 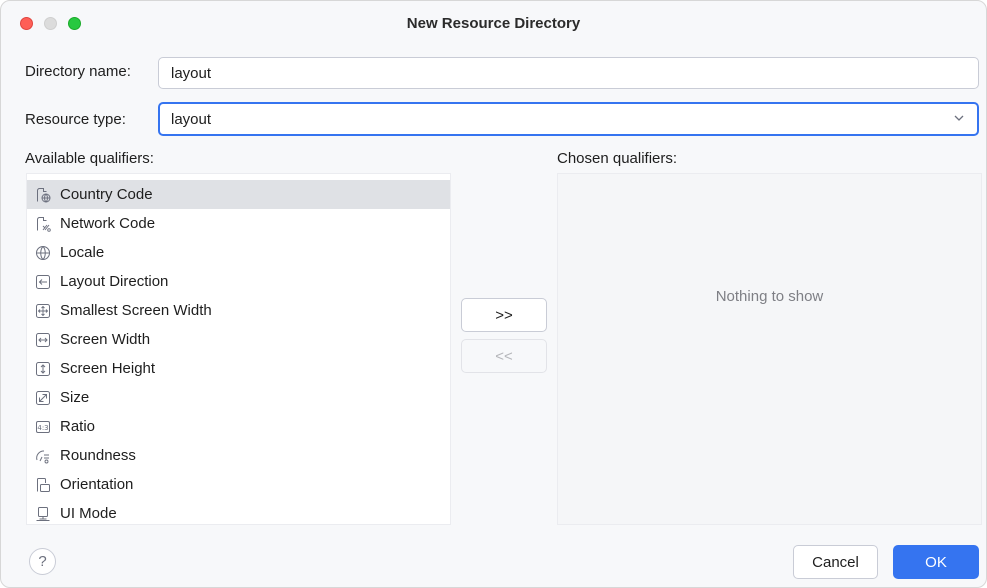 What do you see at coordinates (108, 368) in the screenshot?
I see `qualifier-label: Screen Height` at bounding box center [108, 368].